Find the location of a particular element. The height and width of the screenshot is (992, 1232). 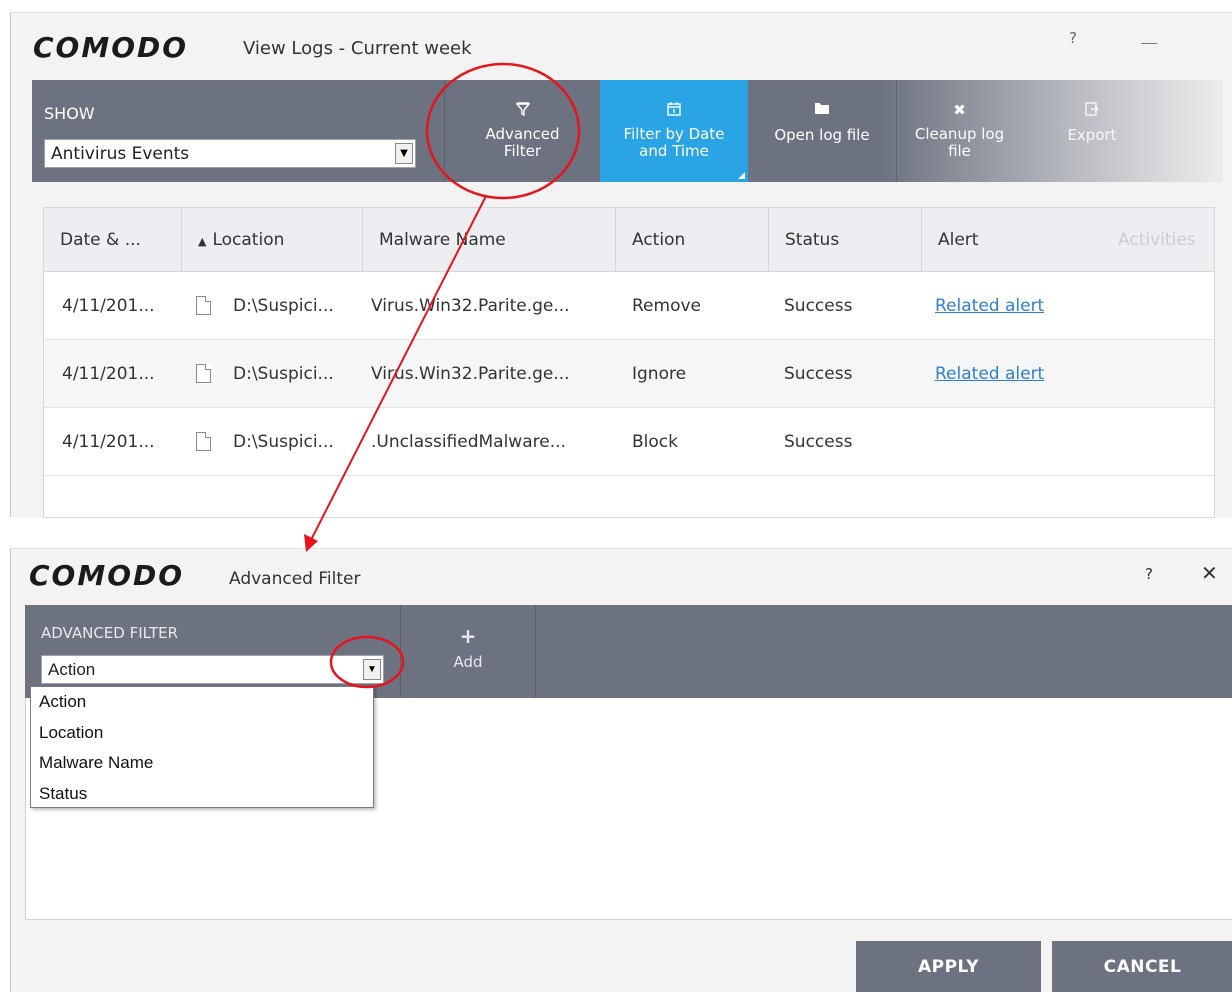

minimize-button is located at coordinates (1149, 43).